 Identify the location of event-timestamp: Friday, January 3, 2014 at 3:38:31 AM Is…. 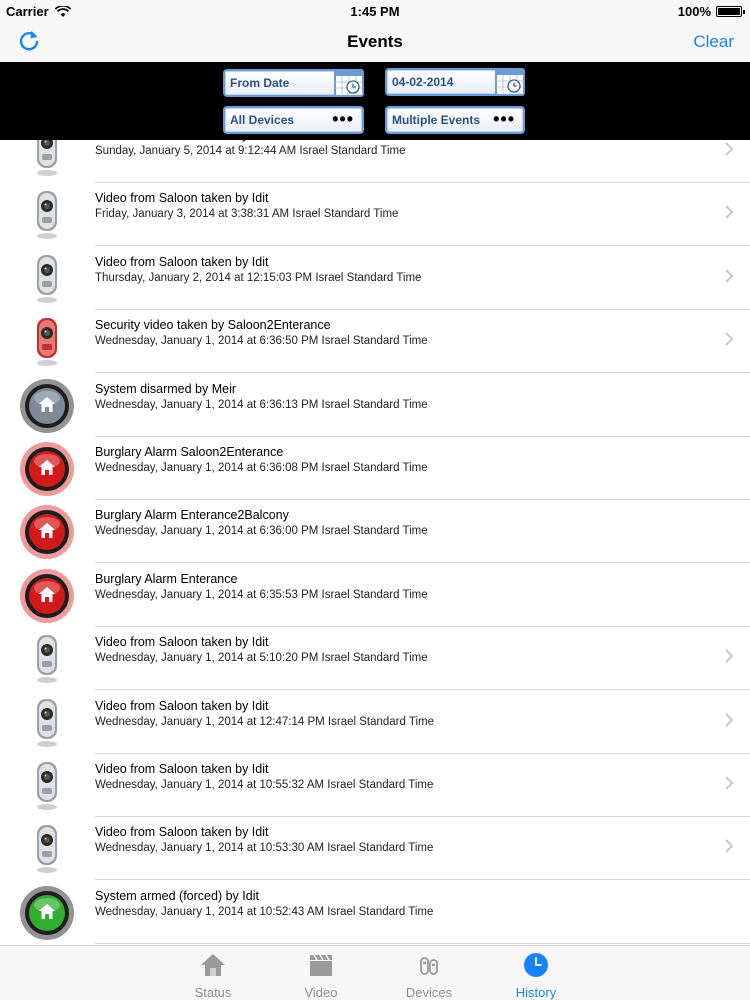
(247, 214).